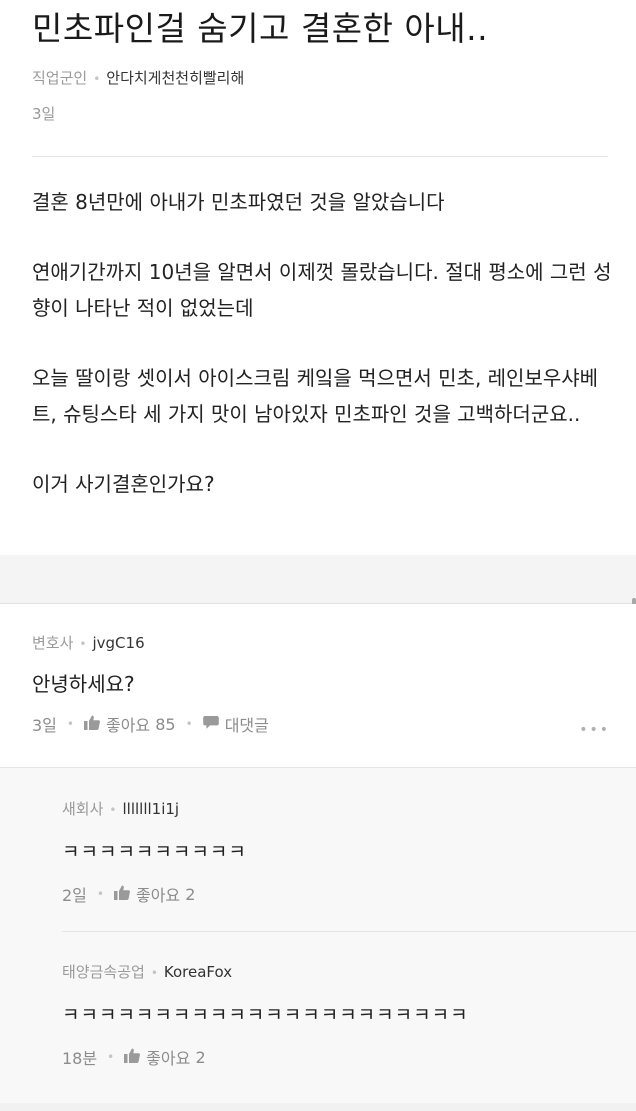 This screenshot has width=636, height=1111. I want to click on reply-actions: 18분 • 좋아요 2, so click(349, 1057).